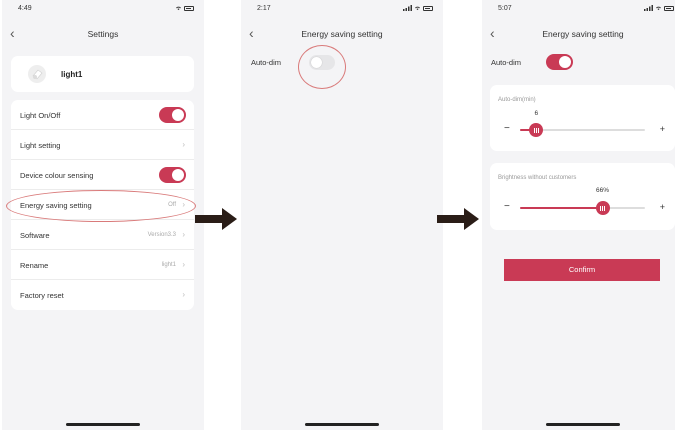 The width and height of the screenshot is (675, 430). I want to click on status-time: 5:07, so click(505, 8).